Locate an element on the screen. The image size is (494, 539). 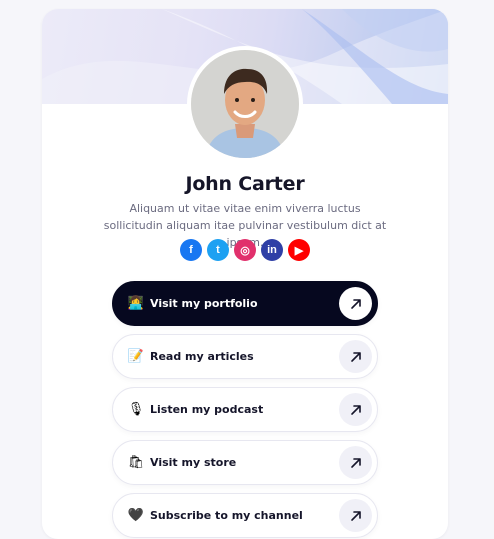
facebook-icon: f is located at coordinates (191, 250).